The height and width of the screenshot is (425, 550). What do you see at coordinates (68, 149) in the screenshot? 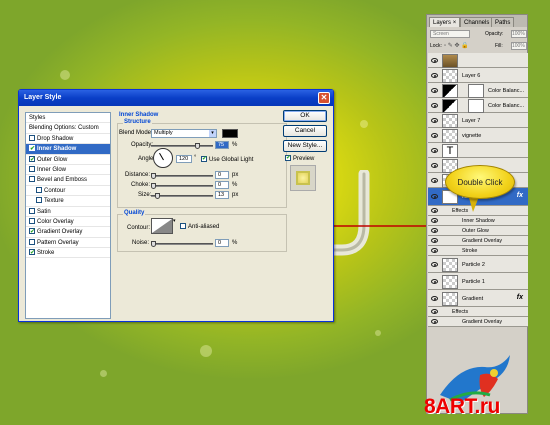
I see `style-item: Inner Shadow` at bounding box center [68, 149].